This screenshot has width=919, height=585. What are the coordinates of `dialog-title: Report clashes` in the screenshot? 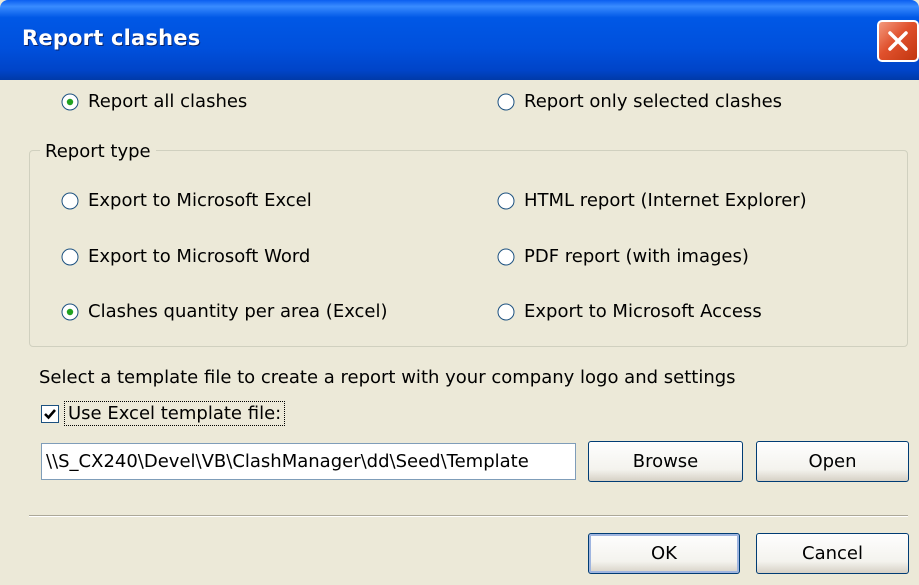 It's located at (111, 38).